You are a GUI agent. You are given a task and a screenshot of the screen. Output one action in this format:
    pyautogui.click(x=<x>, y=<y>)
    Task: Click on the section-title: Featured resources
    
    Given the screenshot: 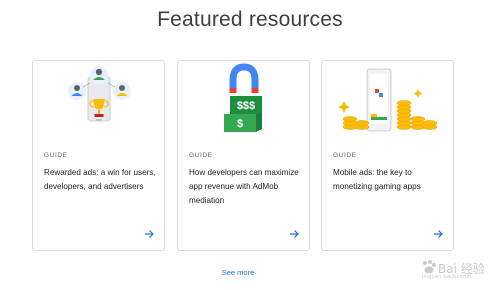 What is the action you would take?
    pyautogui.click(x=250, y=19)
    